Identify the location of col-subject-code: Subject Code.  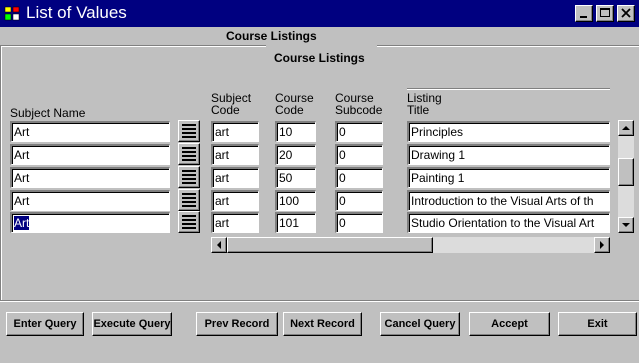
(231, 104).